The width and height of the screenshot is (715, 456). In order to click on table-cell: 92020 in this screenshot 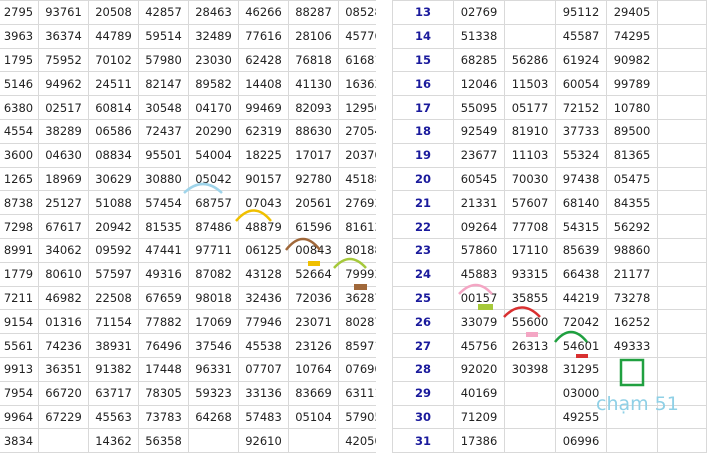, I will do `click(479, 369)`.